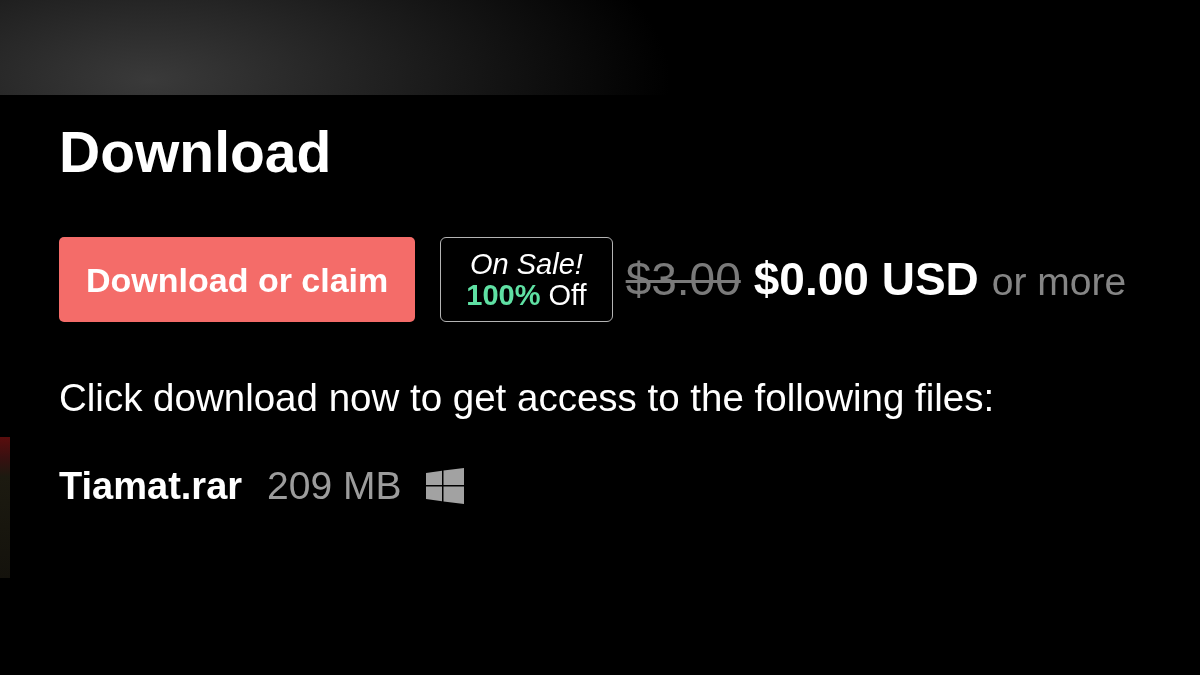 This screenshot has width=1200, height=675. What do you see at coordinates (526, 264) in the screenshot?
I see `sale-label: On Sale!` at bounding box center [526, 264].